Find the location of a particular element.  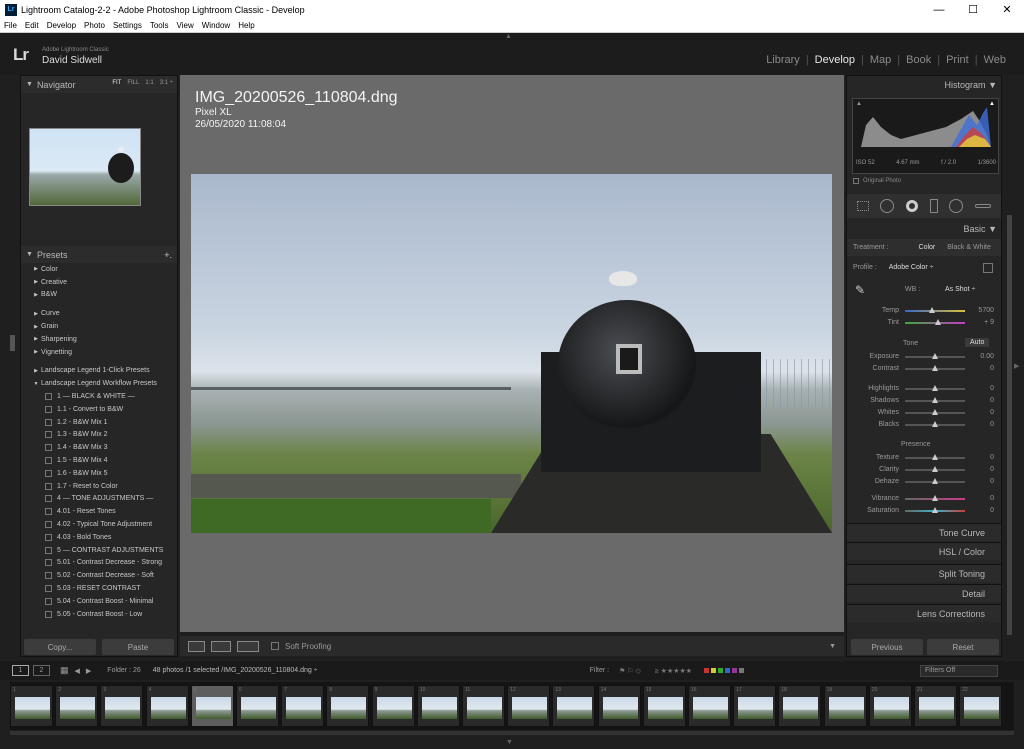

temp-slider: Temp 5700 is located at coordinates (920, 310).